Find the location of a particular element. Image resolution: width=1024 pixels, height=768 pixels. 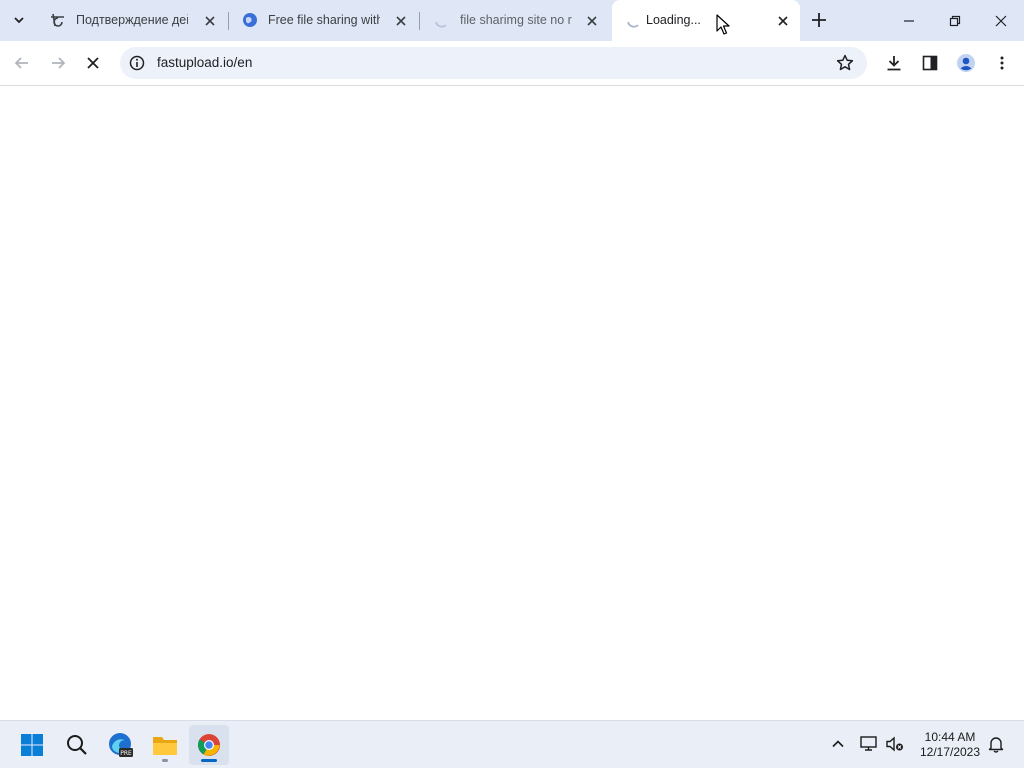

chevron-up-icon is located at coordinates (838, 744).